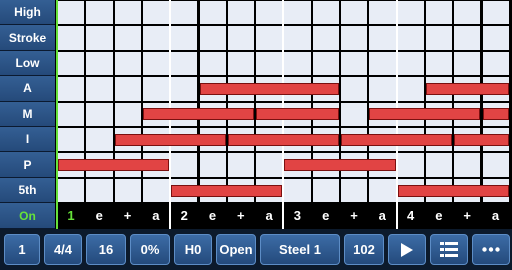 The width and height of the screenshot is (512, 270). Describe the element at coordinates (491, 249) in the screenshot. I see `more-button` at that location.